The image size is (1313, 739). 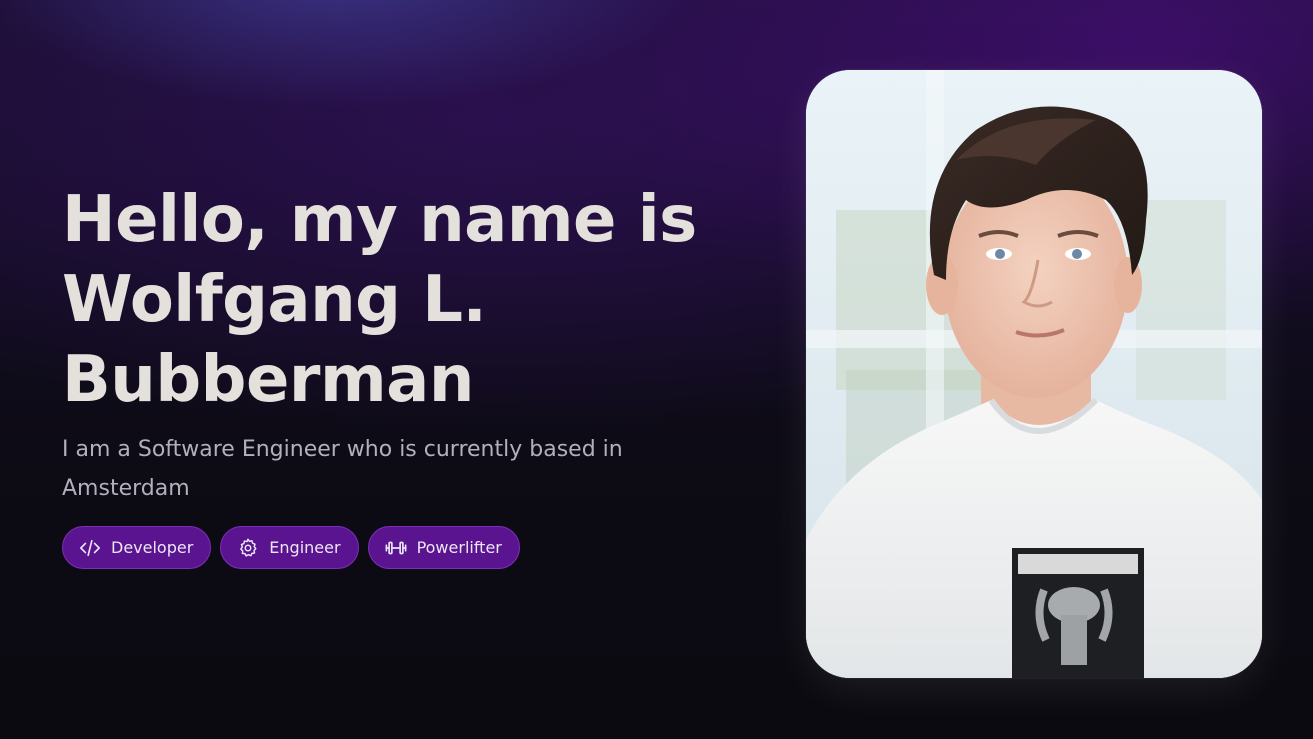 What do you see at coordinates (379, 220) in the screenshot?
I see `headline-line-1: Hello, my name is` at bounding box center [379, 220].